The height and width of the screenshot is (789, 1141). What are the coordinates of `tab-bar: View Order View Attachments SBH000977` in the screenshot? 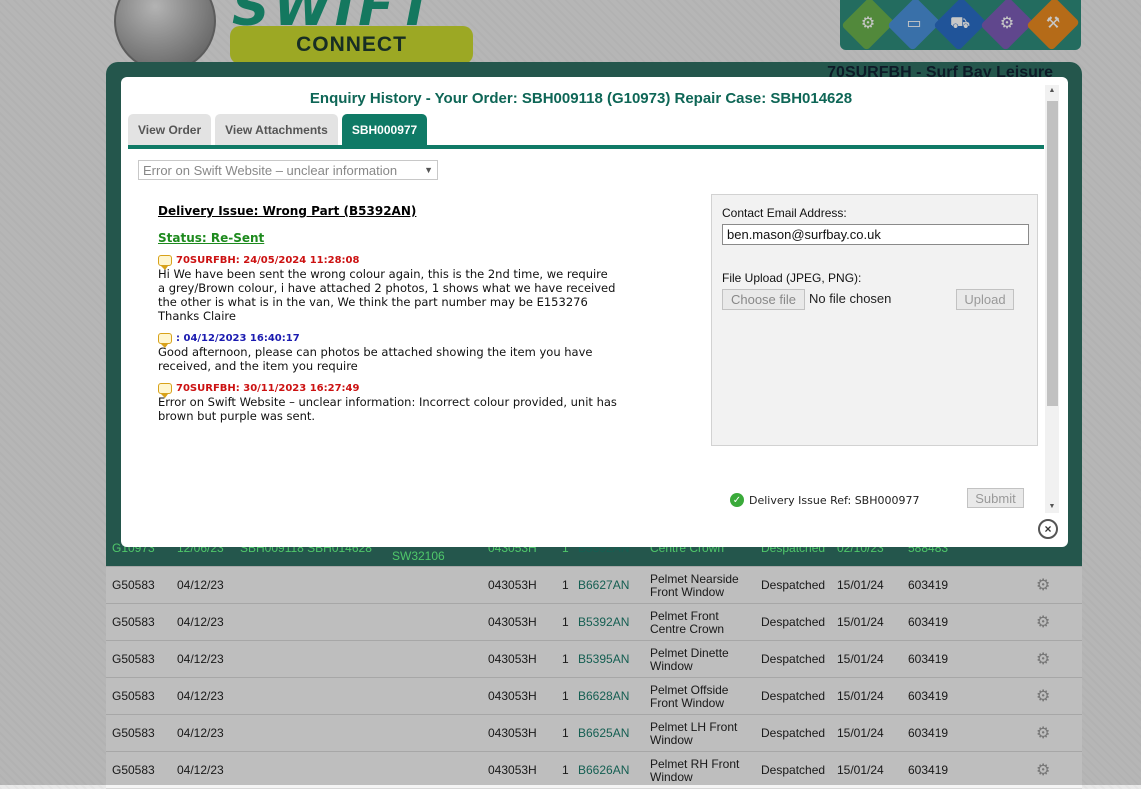 It's located at (278, 130).